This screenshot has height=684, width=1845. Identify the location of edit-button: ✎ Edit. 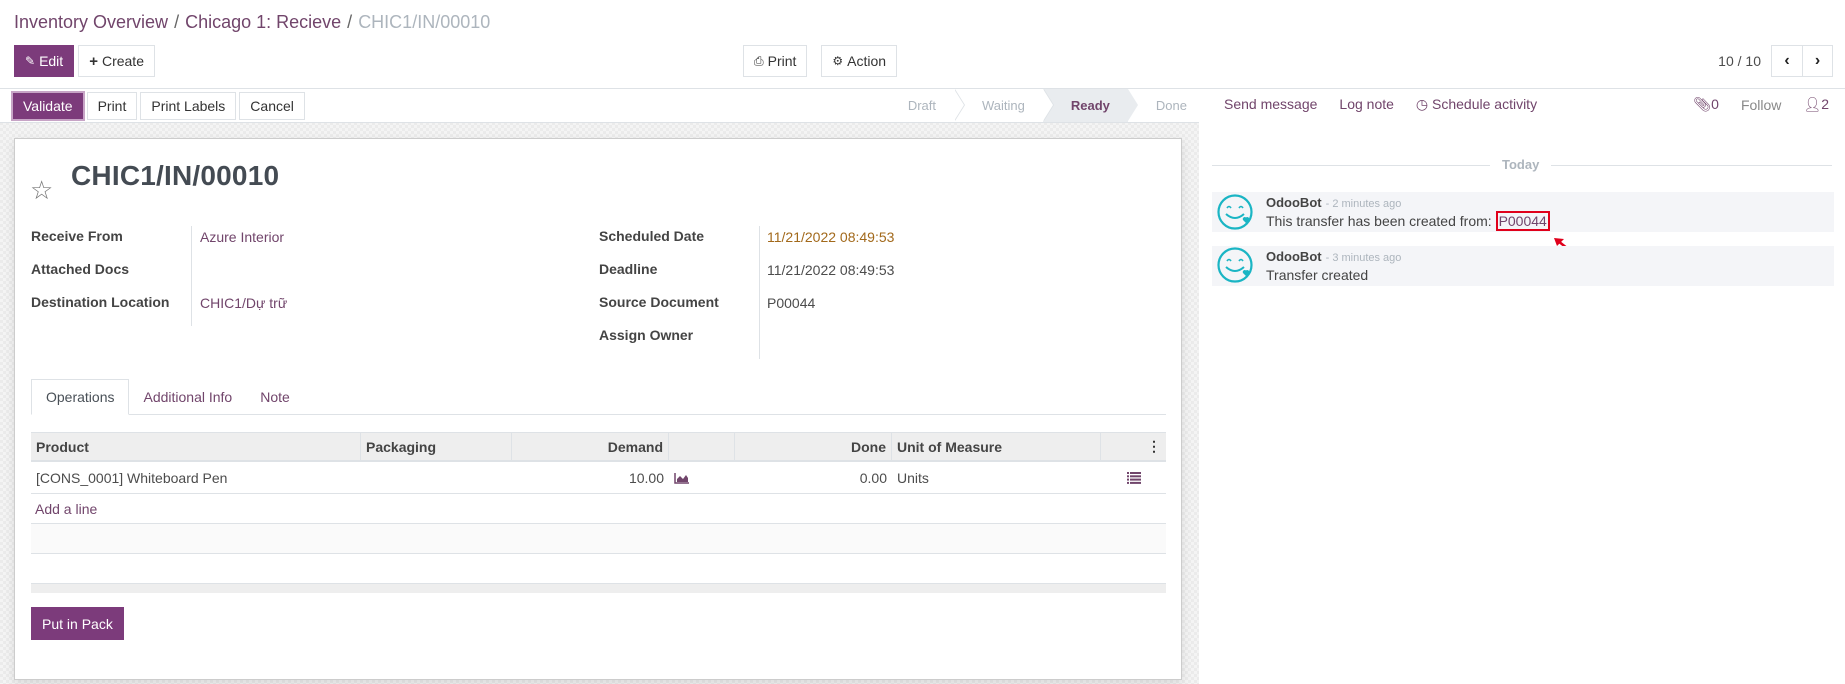
(44, 61).